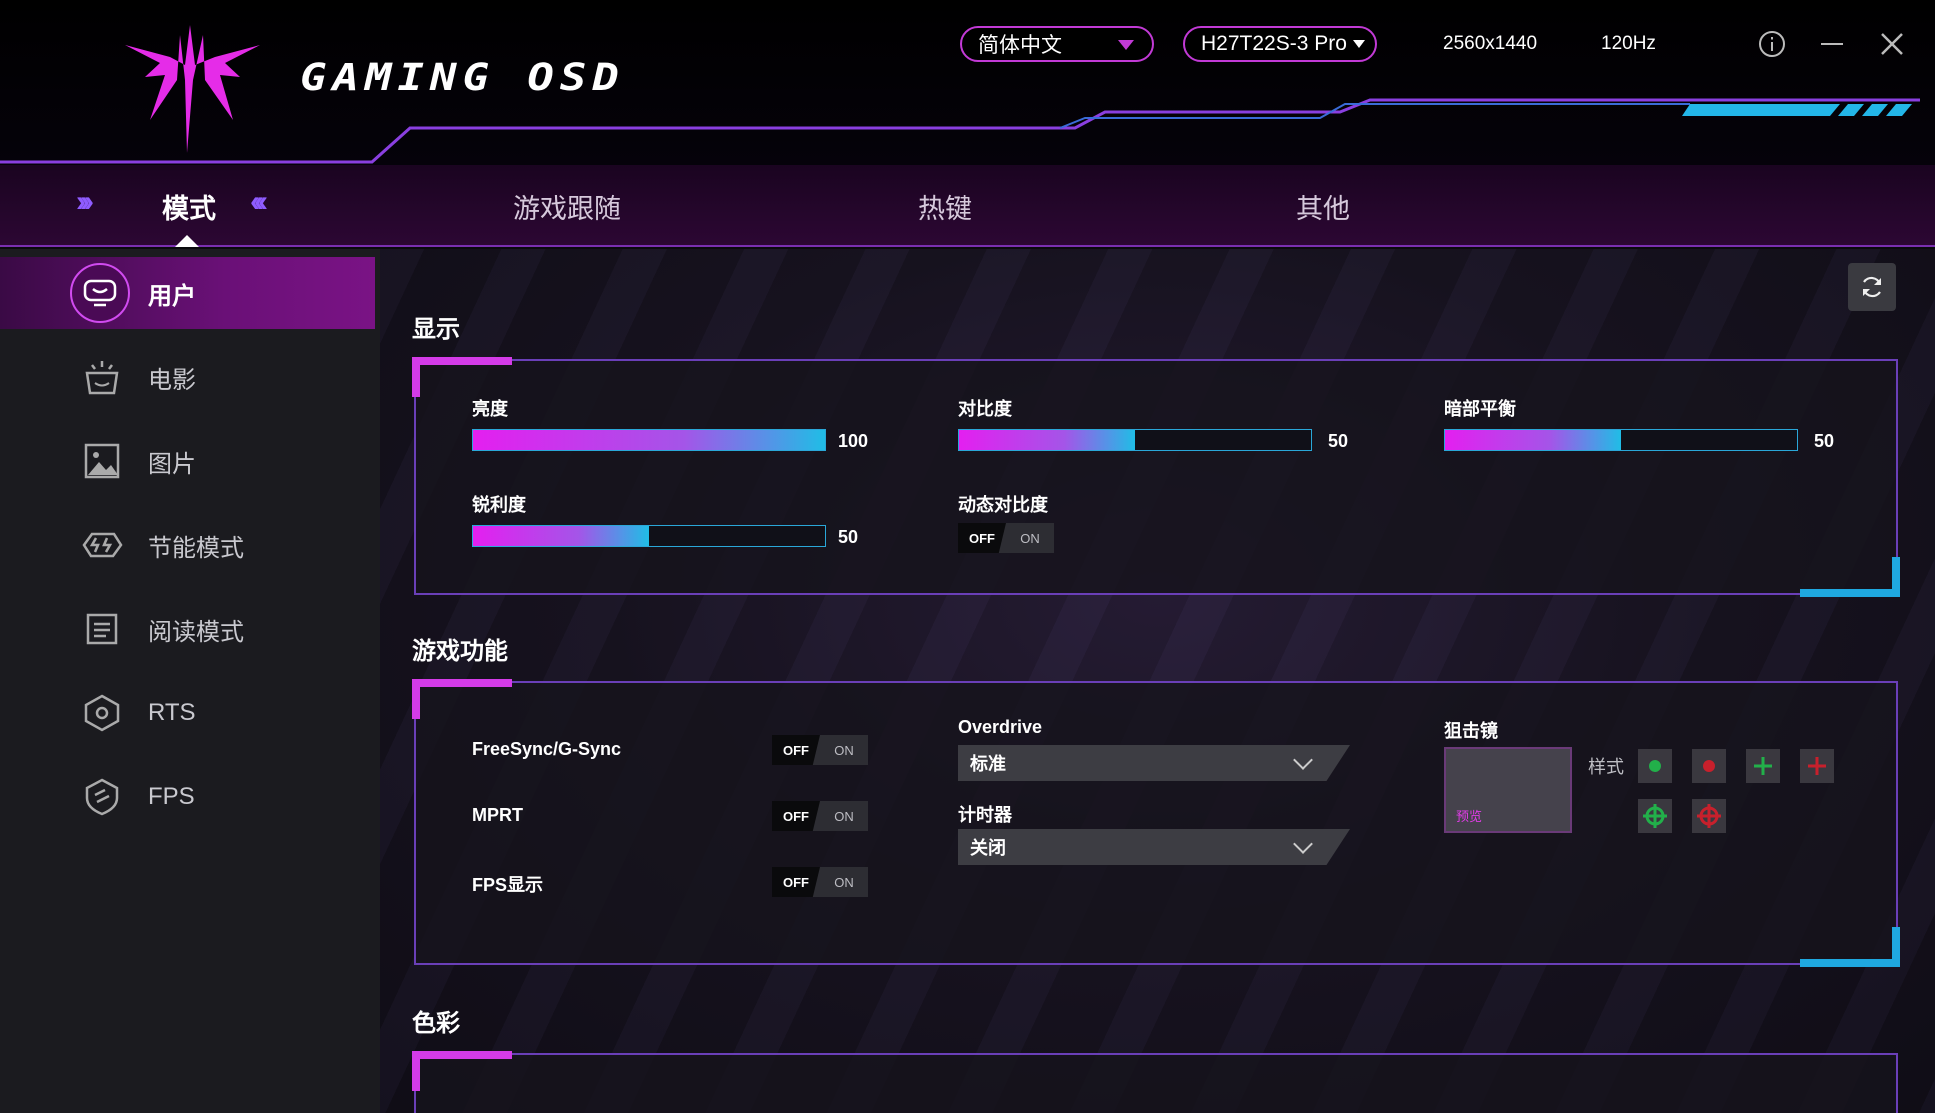  I want to click on close-icon, so click(1892, 44).